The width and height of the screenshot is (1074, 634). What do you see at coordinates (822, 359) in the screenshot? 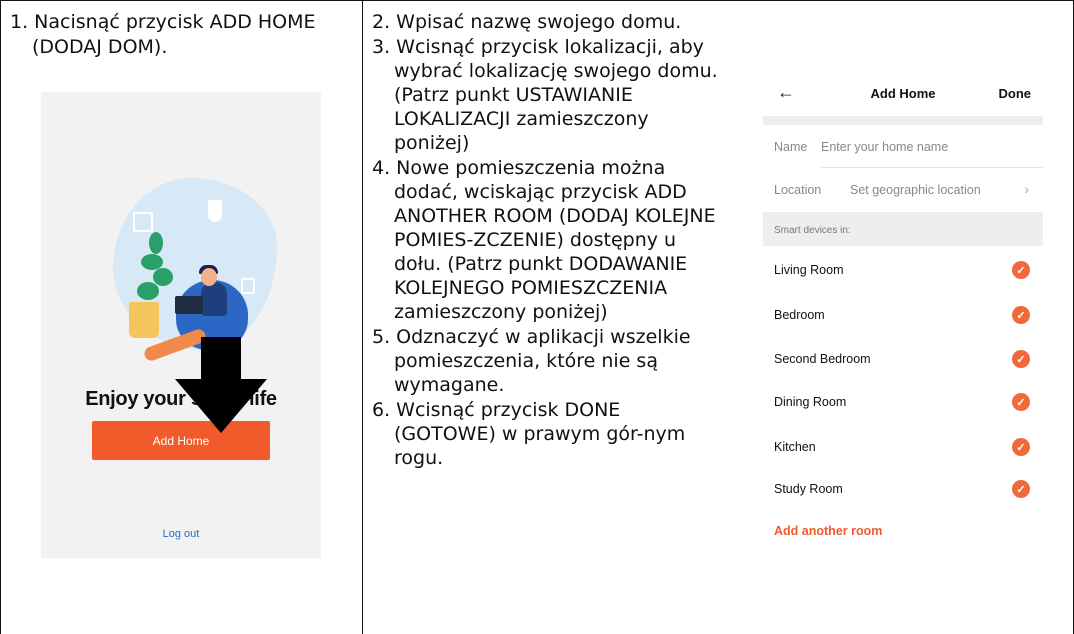
I see `room-item-label: Second Bedroom` at bounding box center [822, 359].